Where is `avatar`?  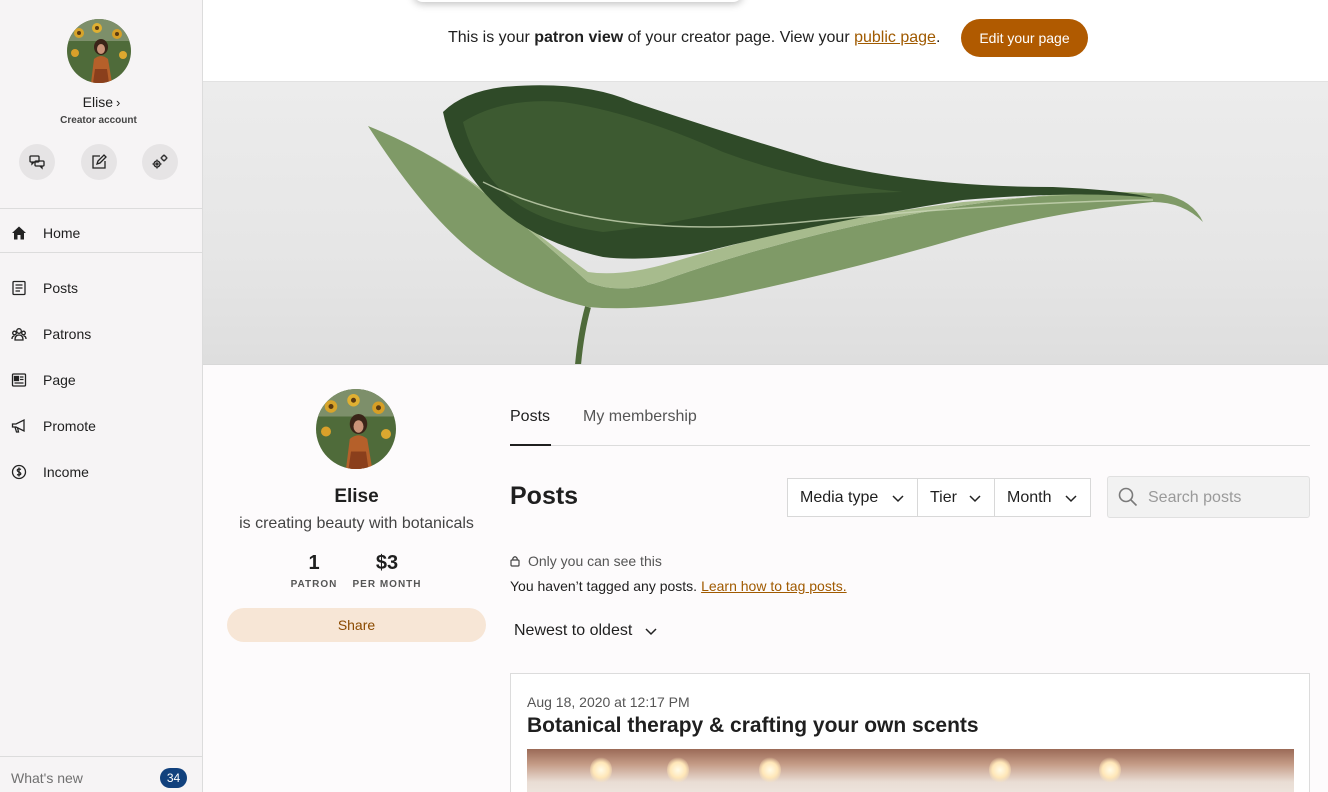 avatar is located at coordinates (99, 51).